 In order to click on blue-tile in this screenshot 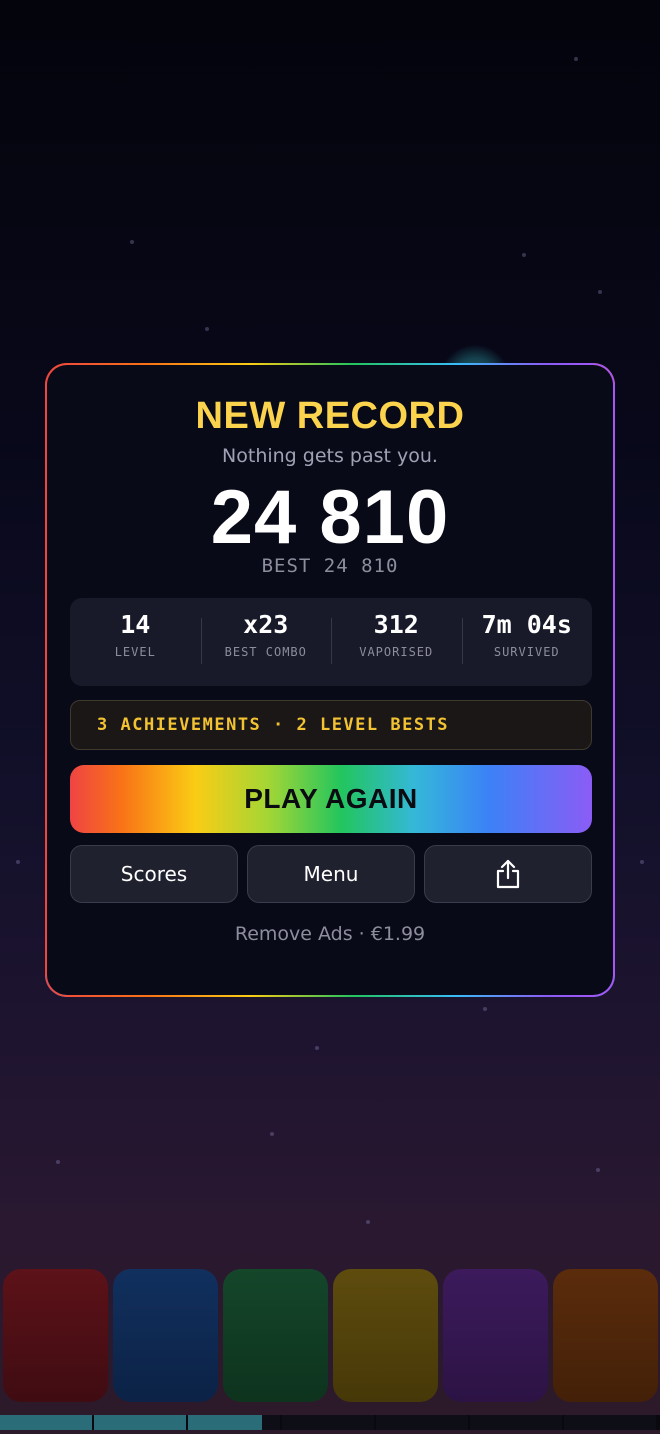, I will do `click(165, 1335)`.